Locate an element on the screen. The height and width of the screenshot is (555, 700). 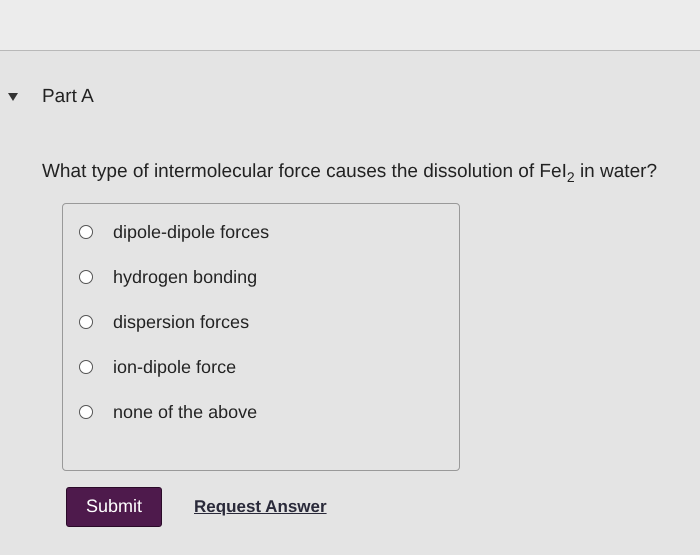
request-answer-link: Request Answer is located at coordinates (260, 506).